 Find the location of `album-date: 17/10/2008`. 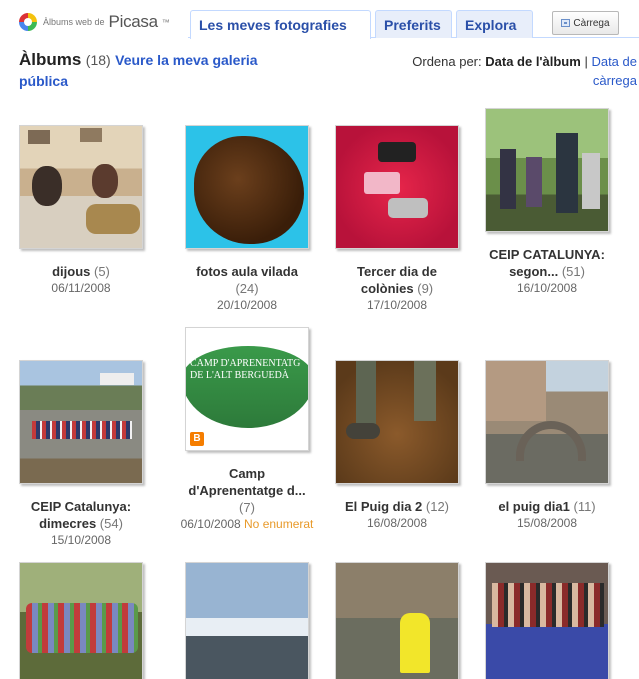

album-date: 17/10/2008 is located at coordinates (397, 305).